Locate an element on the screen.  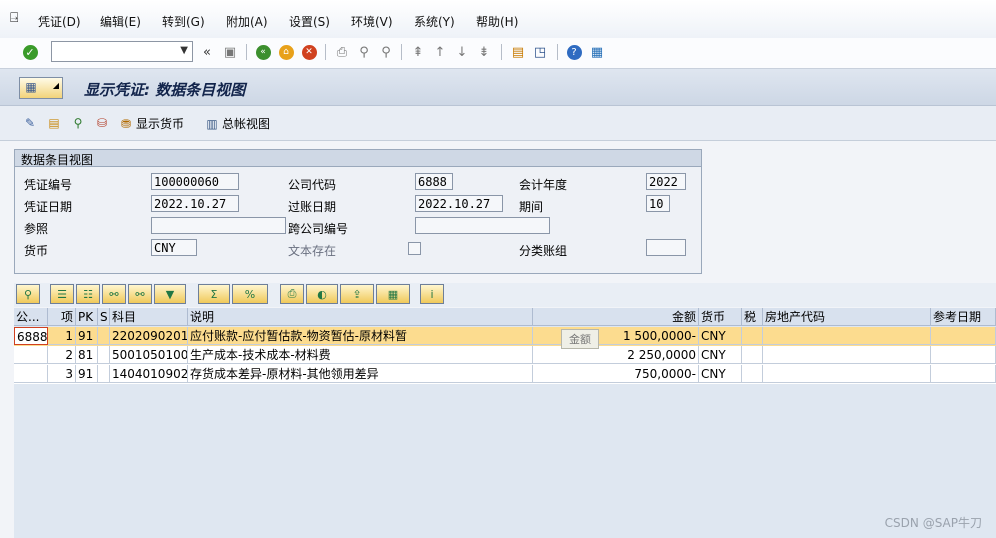
posting-date-field: 2022.10.27 is located at coordinates (459, 203).